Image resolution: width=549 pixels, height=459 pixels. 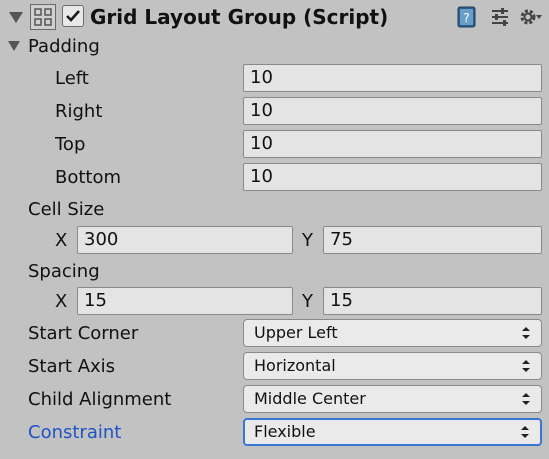 I want to click on constraint-dropdown: Flexible, so click(x=392, y=432).